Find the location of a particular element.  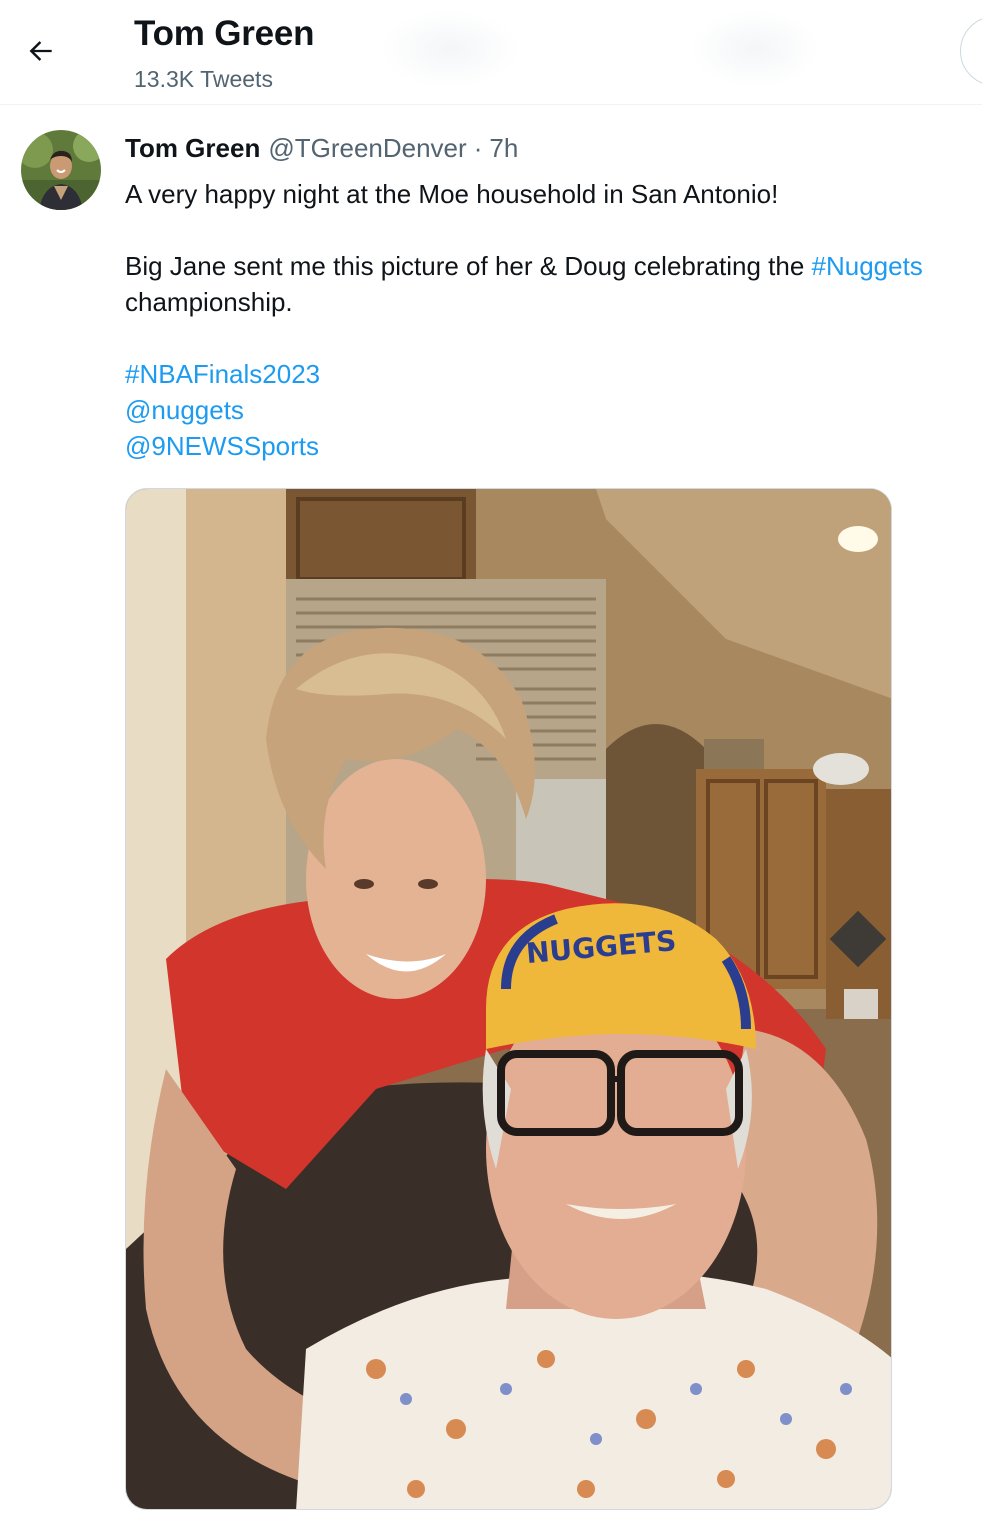

page-header: Tom Green 13.3K Tweets is located at coordinates (491, 52).